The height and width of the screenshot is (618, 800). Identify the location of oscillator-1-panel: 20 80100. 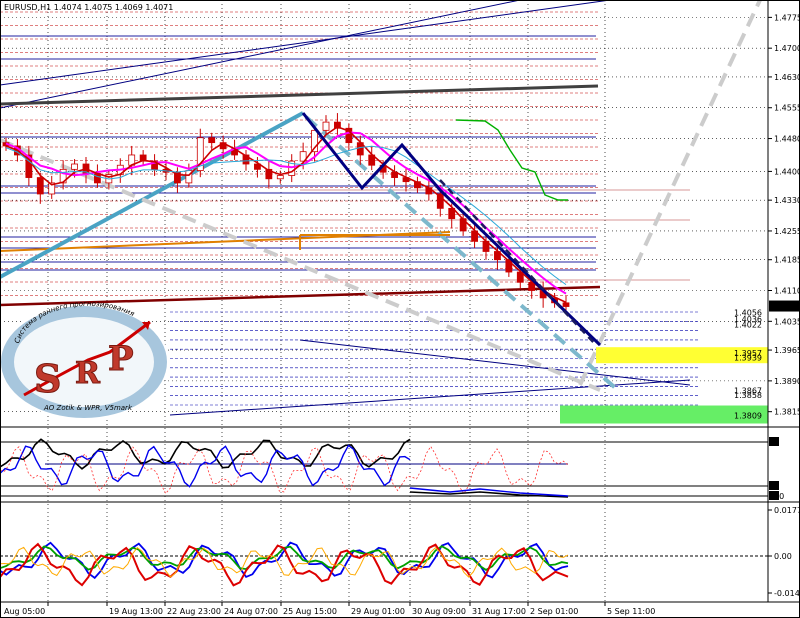
(400, 463).